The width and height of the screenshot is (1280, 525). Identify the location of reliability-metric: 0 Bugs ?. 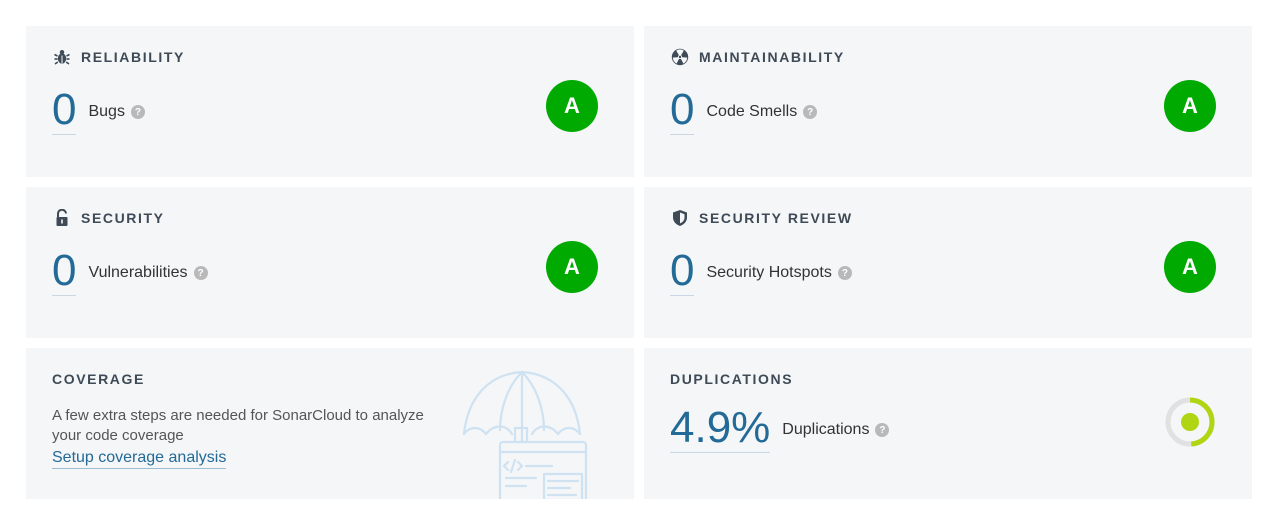
(98, 110).